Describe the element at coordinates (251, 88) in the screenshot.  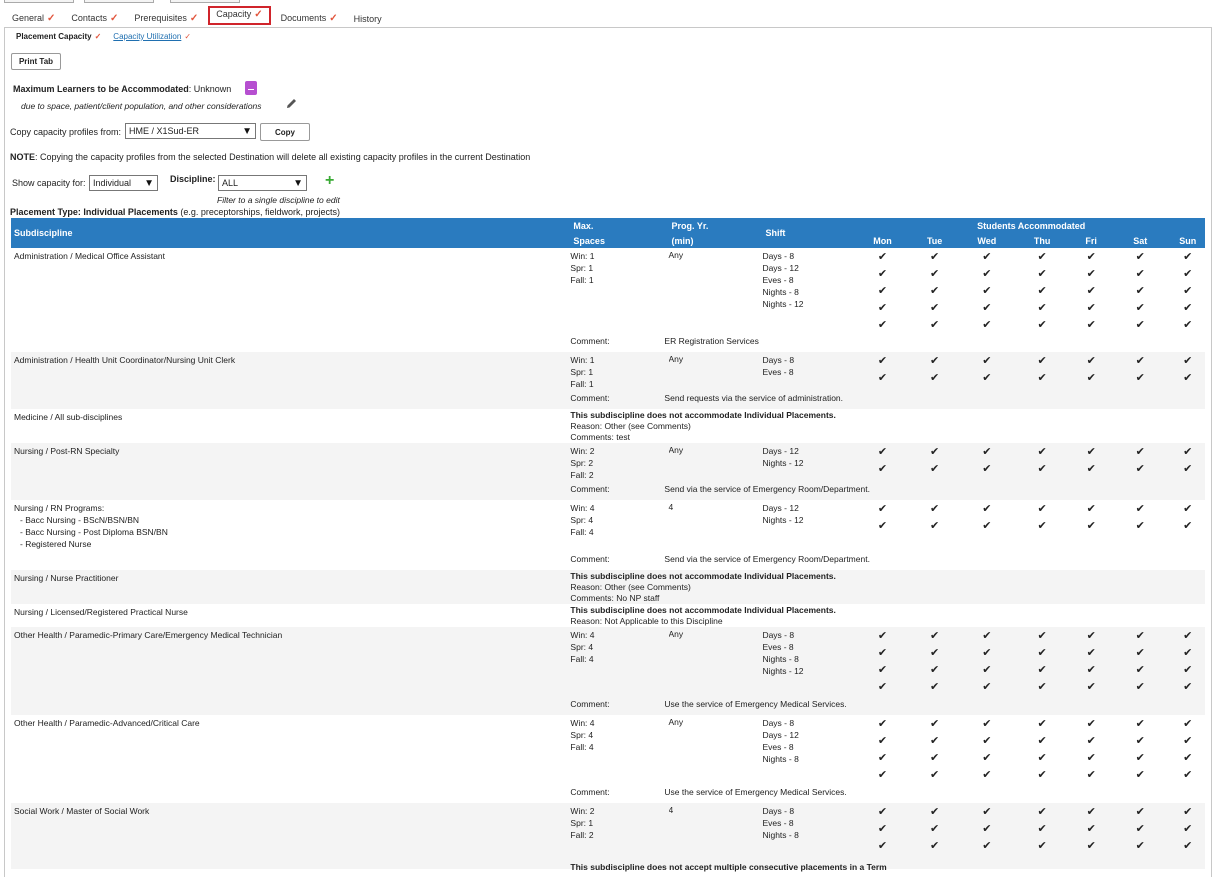
I see `book-icon` at that location.